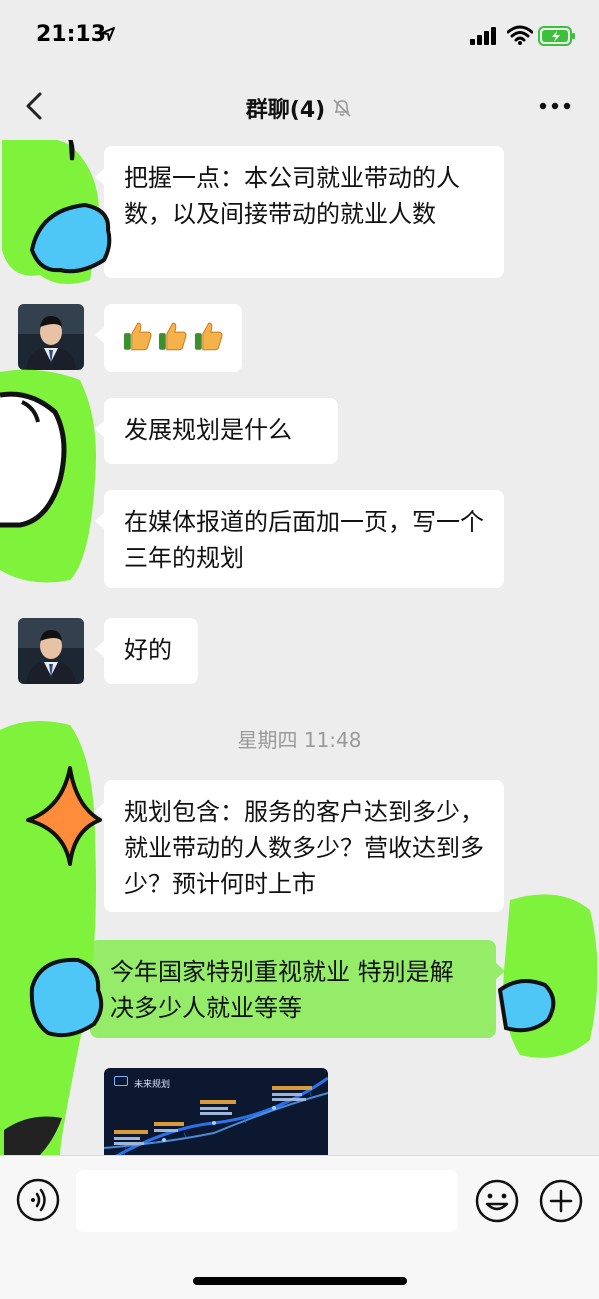 The height and width of the screenshot is (1299, 599). I want to click on location-arrow-icon, so click(108, 36).